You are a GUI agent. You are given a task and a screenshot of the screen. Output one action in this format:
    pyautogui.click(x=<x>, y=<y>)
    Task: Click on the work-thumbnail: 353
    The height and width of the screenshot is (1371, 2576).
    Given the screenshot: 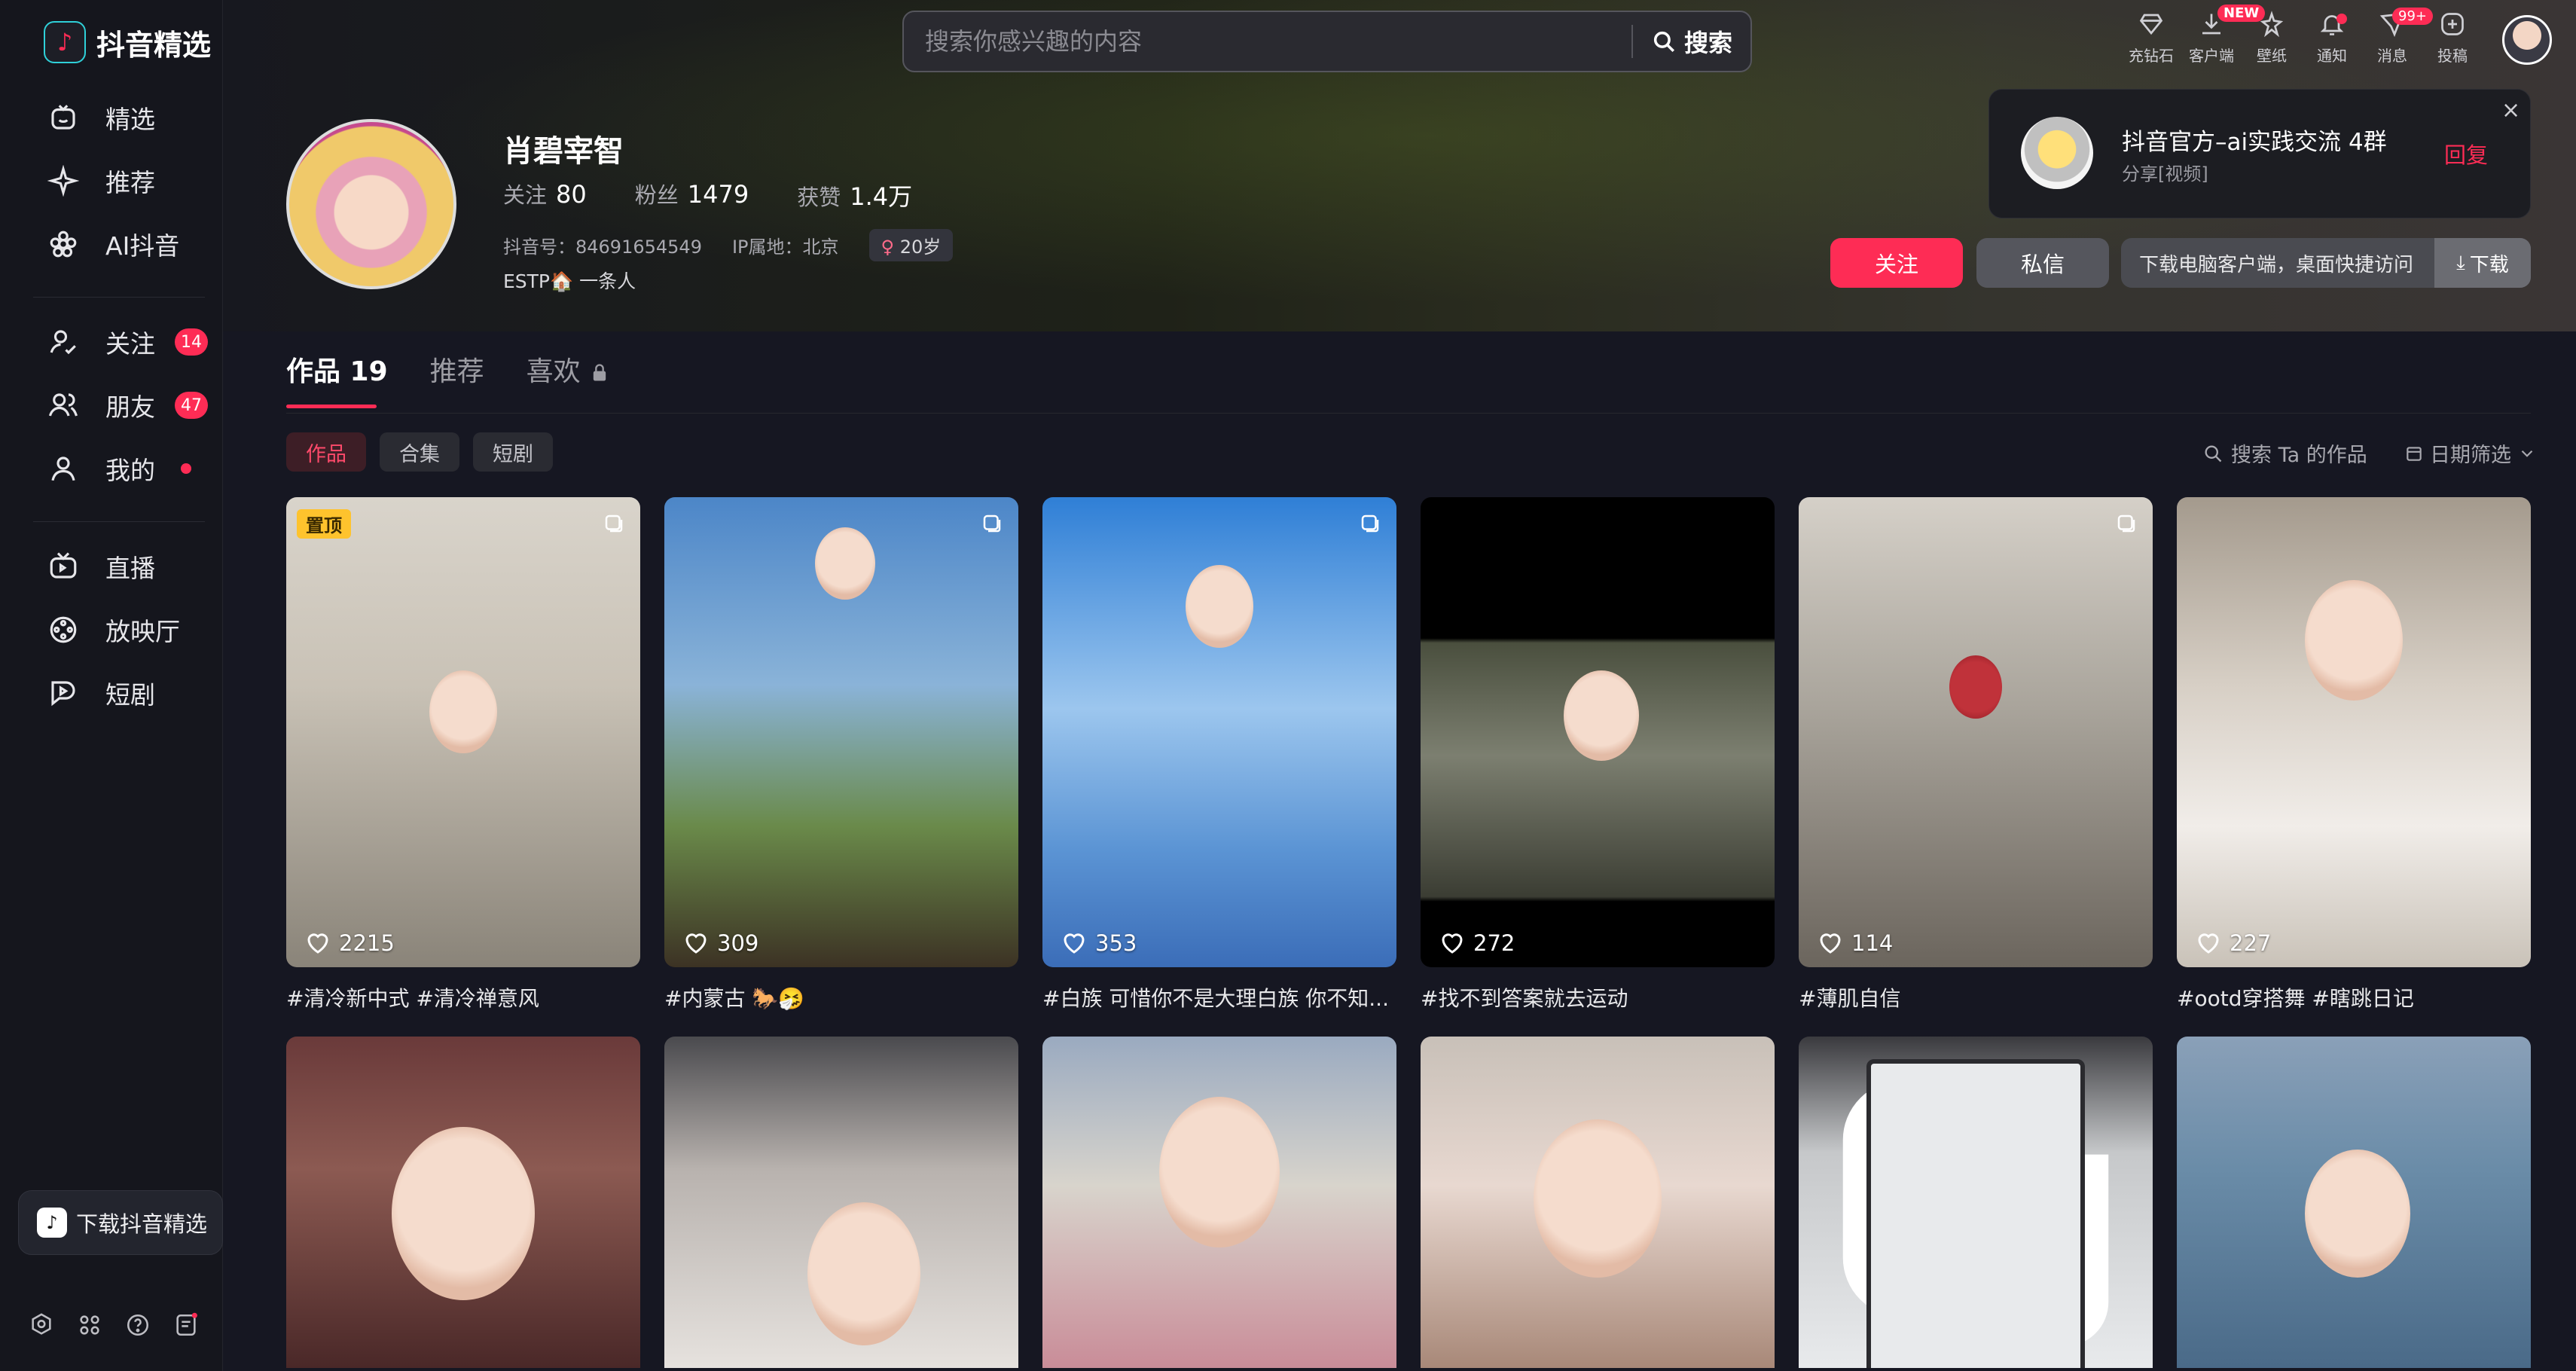 What is the action you would take?
    pyautogui.click(x=1219, y=732)
    